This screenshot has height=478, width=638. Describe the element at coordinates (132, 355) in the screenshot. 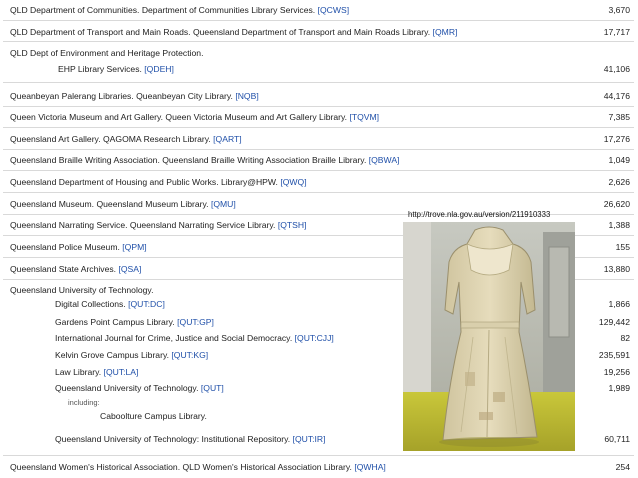

I see `qut-item: Kelvin Grove Campus Library. [QUT:KG]` at that location.